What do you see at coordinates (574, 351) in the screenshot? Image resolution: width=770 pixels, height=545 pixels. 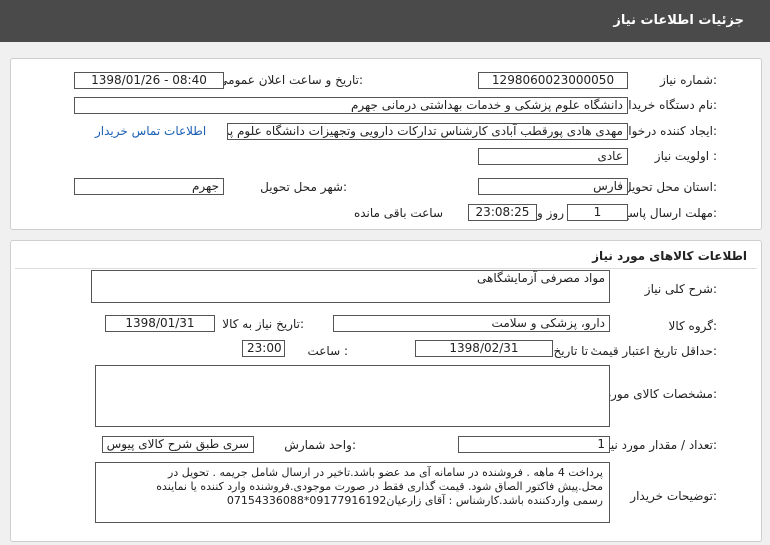 I see `until-date-label: تا تاریخ :` at bounding box center [574, 351].